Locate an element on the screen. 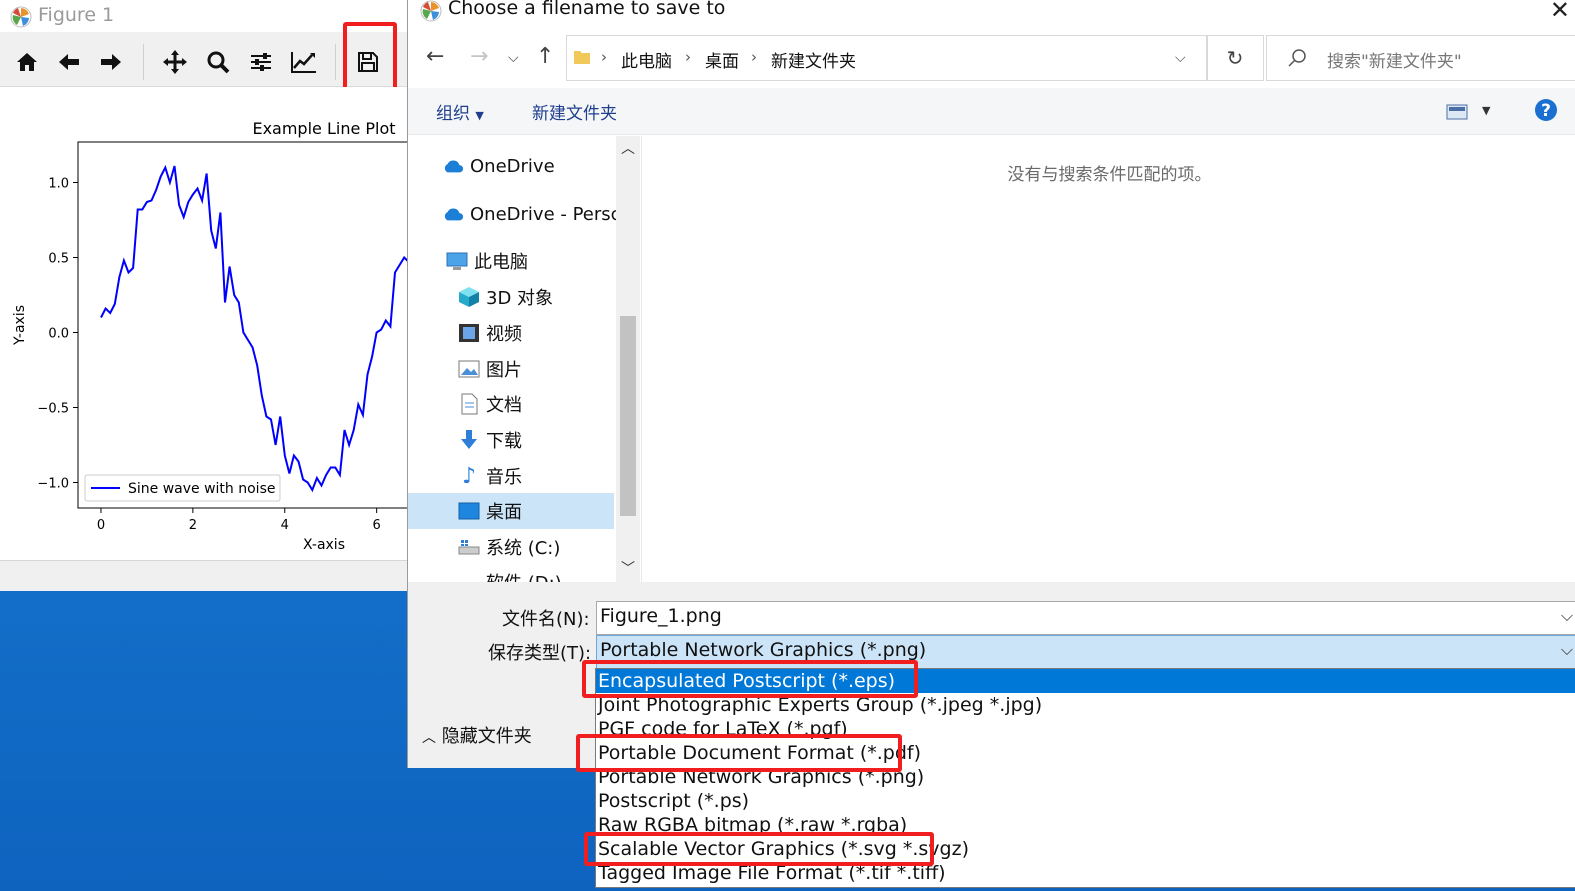  nav-item-label: 软件 (D:) is located at coordinates (524, 575).